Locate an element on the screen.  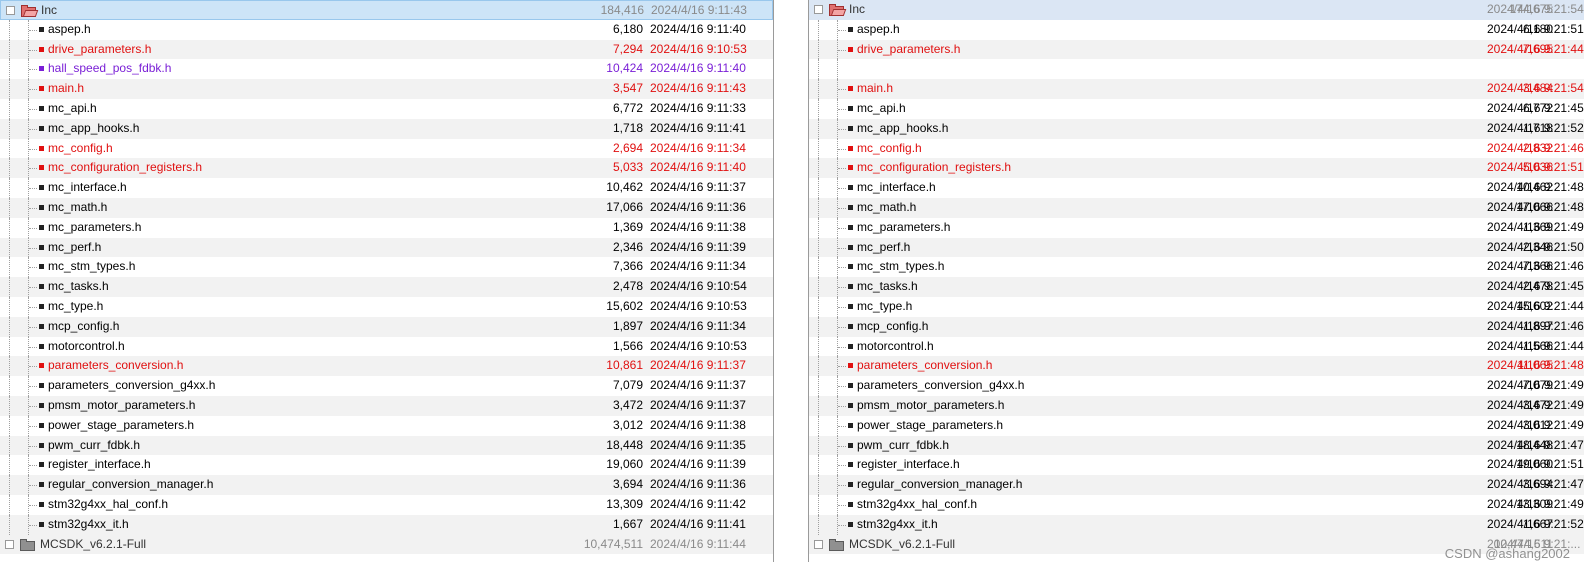
file-size: 10,861 is located at coordinates (624, 365).